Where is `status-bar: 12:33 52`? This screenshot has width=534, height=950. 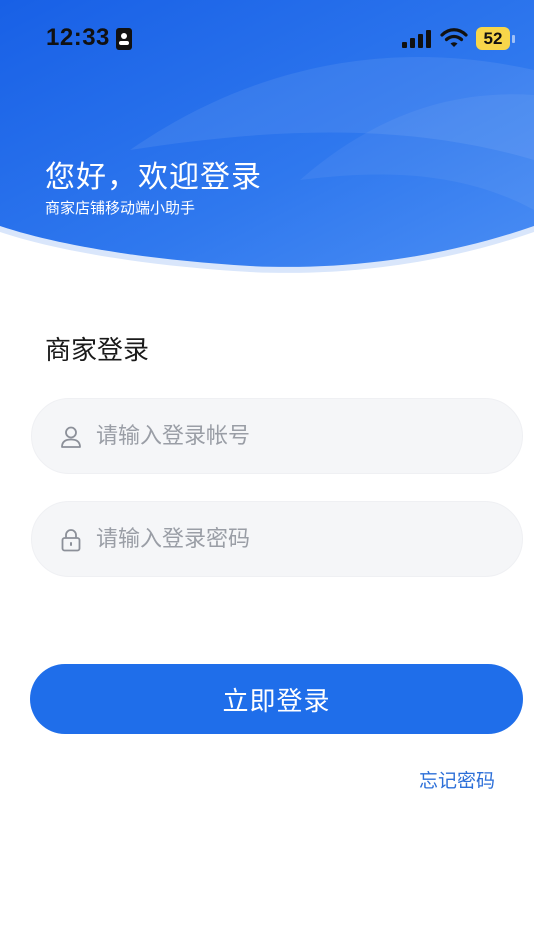 status-bar: 12:33 52 is located at coordinates (267, 39).